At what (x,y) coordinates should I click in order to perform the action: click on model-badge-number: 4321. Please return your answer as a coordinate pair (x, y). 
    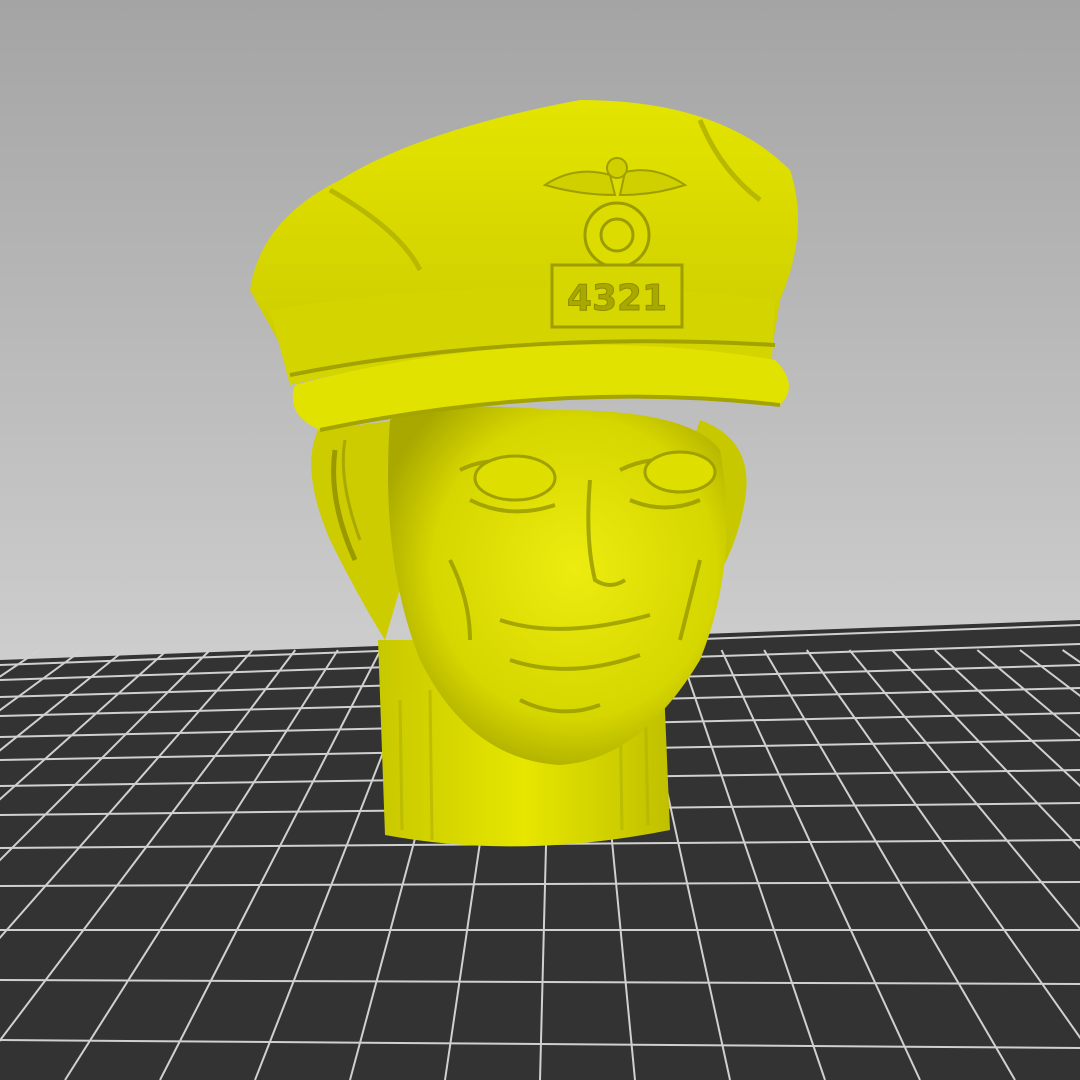
    Looking at the image, I should click on (617, 298).